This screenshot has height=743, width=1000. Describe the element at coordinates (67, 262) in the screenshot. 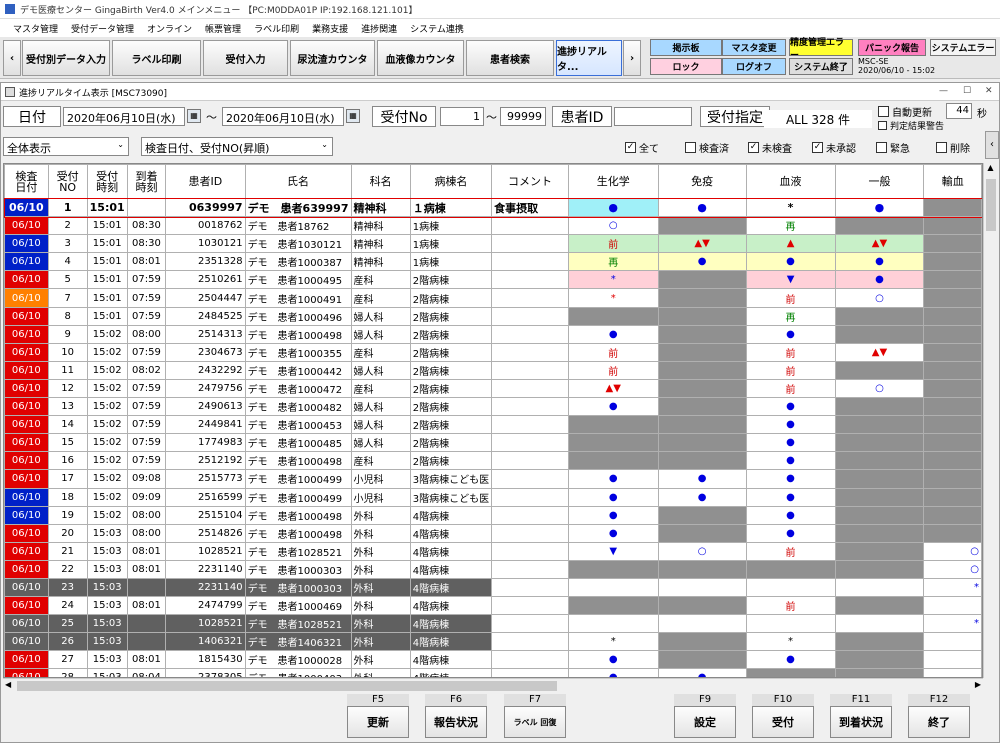

I see `cell-1: 4` at that location.